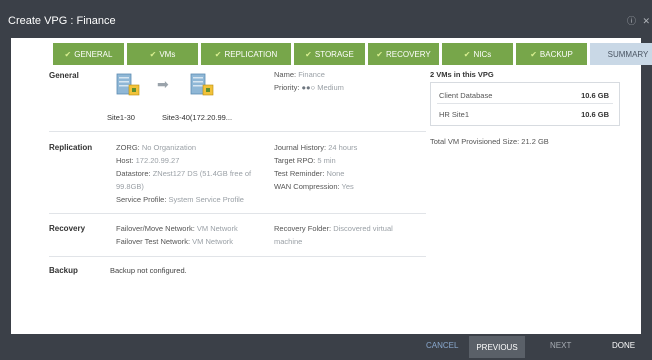  Describe the element at coordinates (621, 54) in the screenshot. I see `tab-summary: SUMMARY` at that location.